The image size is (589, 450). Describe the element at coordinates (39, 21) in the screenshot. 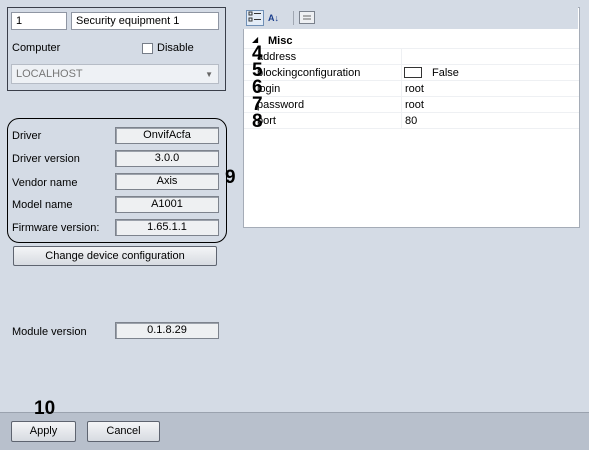

I see `object-id-input: 1` at that location.